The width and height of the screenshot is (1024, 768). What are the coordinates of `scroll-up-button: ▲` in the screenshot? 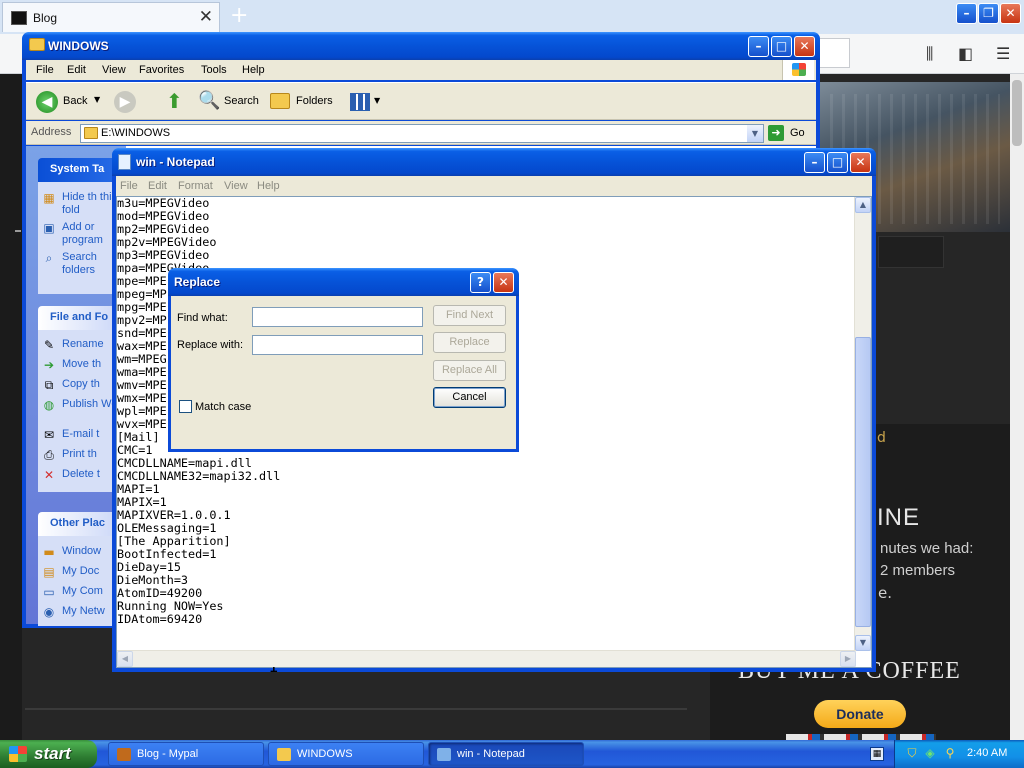 It's located at (863, 205).